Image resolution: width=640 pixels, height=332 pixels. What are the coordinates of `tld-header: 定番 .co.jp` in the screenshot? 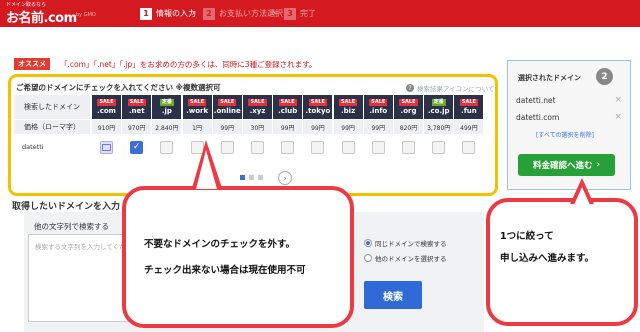 It's located at (439, 107).